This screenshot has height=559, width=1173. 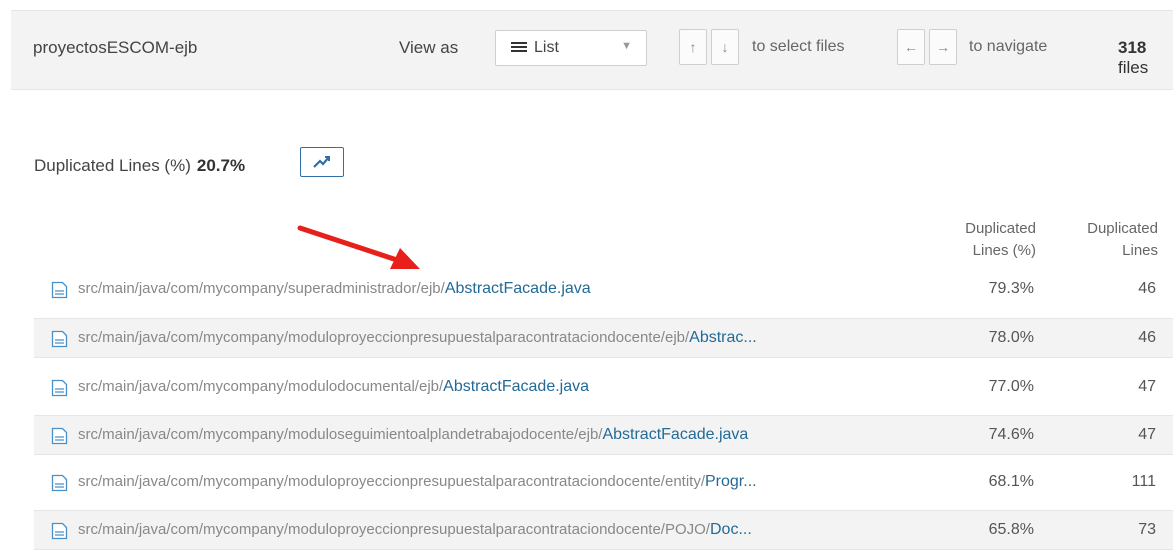 What do you see at coordinates (1004, 250) in the screenshot?
I see `column-header-line: Lines (%)` at bounding box center [1004, 250].